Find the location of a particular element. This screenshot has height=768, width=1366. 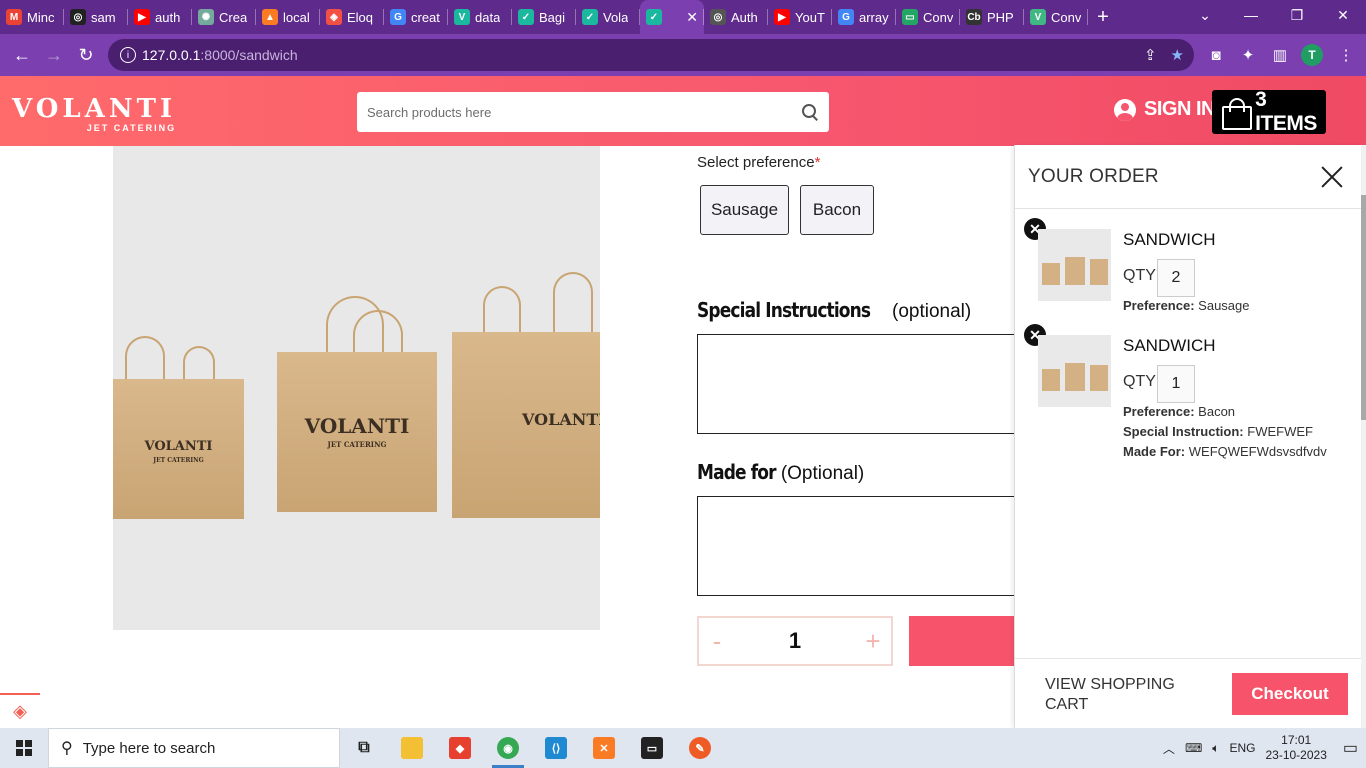

profile-avatar: T is located at coordinates (1312, 55).